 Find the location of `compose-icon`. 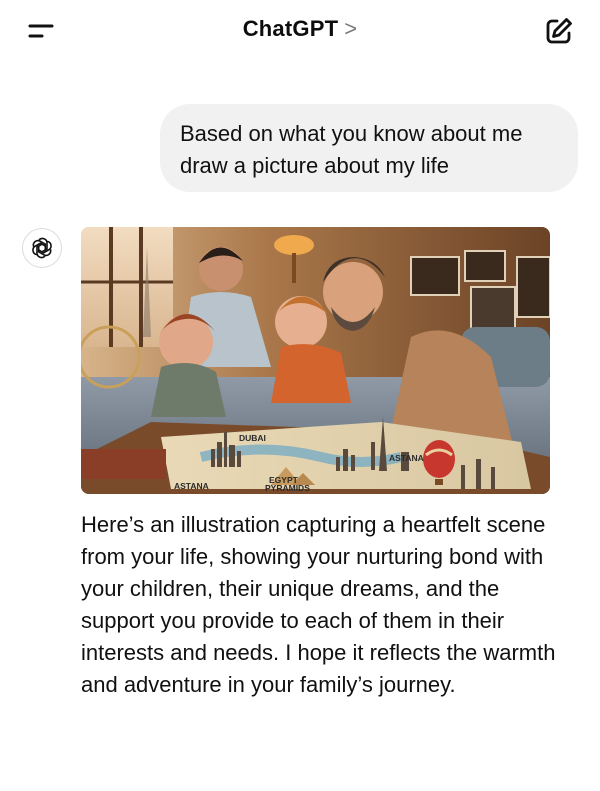

compose-icon is located at coordinates (559, 31).